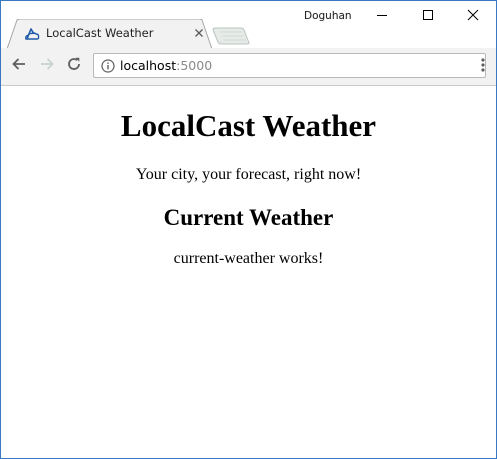 Image resolution: width=497 pixels, height=459 pixels. Describe the element at coordinates (248, 174) in the screenshot. I see `page-tagline: Your city, your forecast, right now!` at that location.